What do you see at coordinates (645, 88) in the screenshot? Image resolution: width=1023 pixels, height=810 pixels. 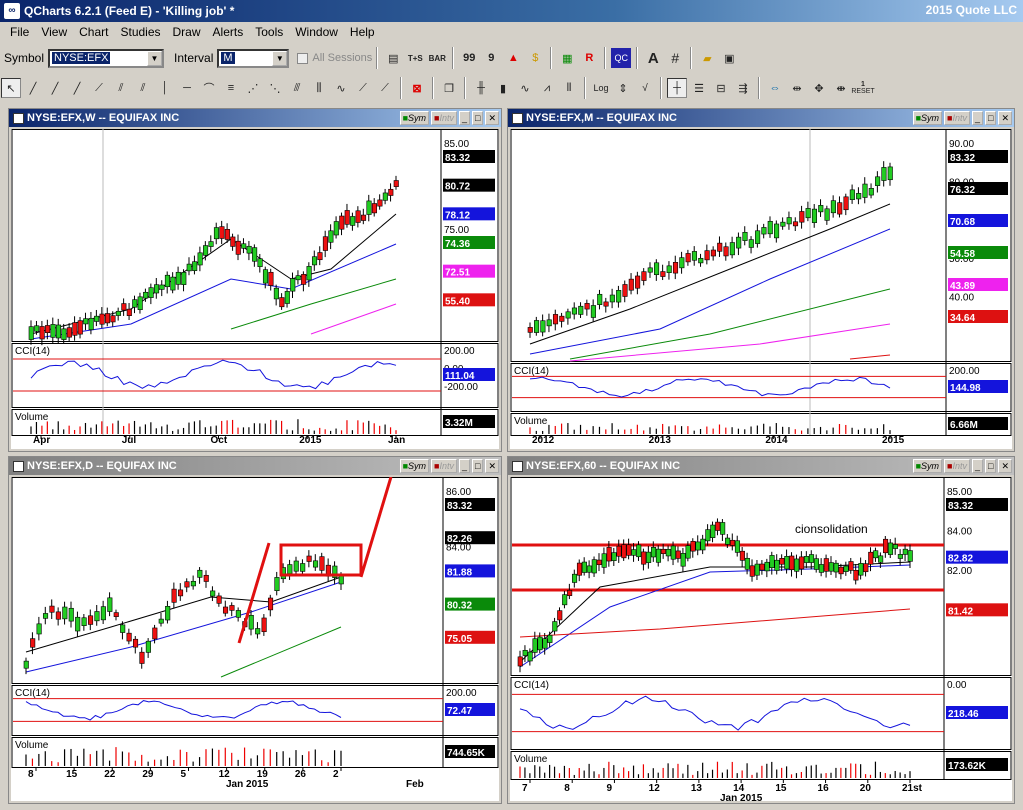 I see `scale-icon: √` at bounding box center [645, 88].